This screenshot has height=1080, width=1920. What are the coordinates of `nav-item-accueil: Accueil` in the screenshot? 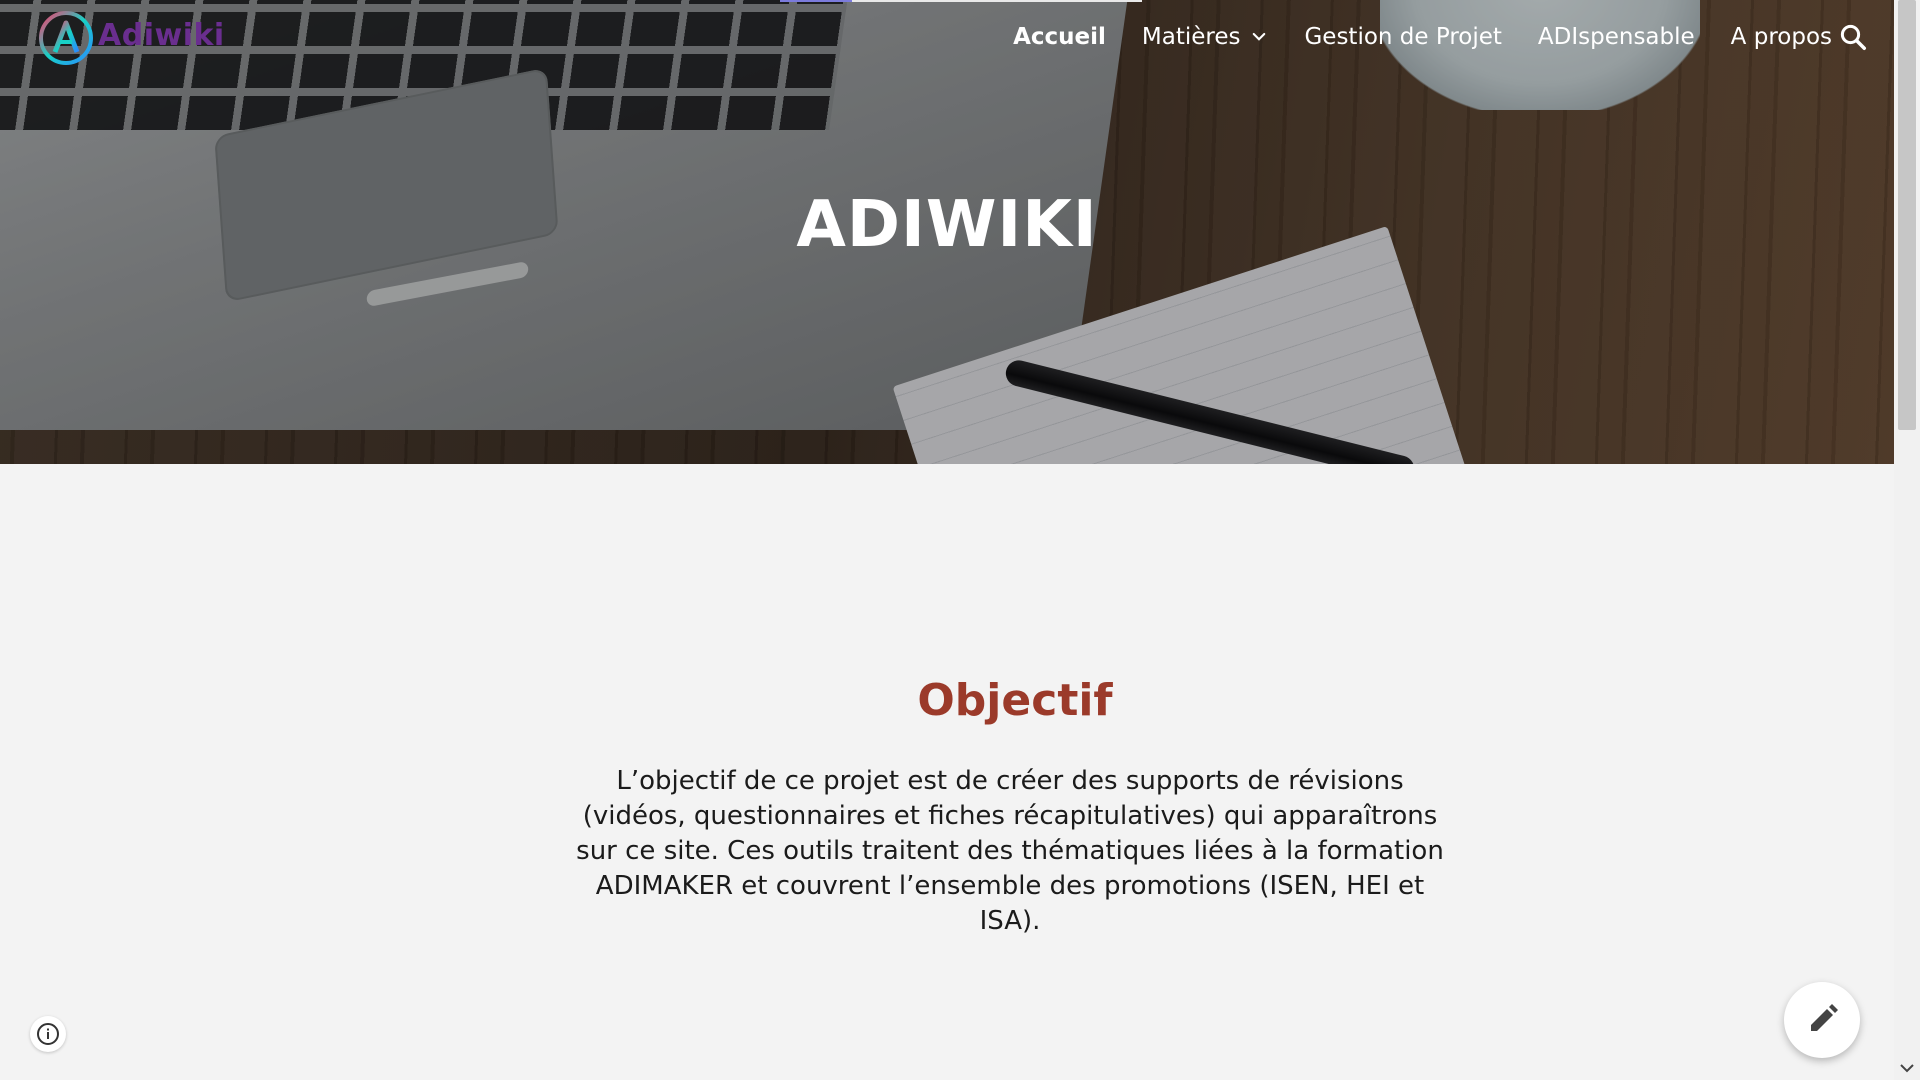 It's located at (1059, 37).